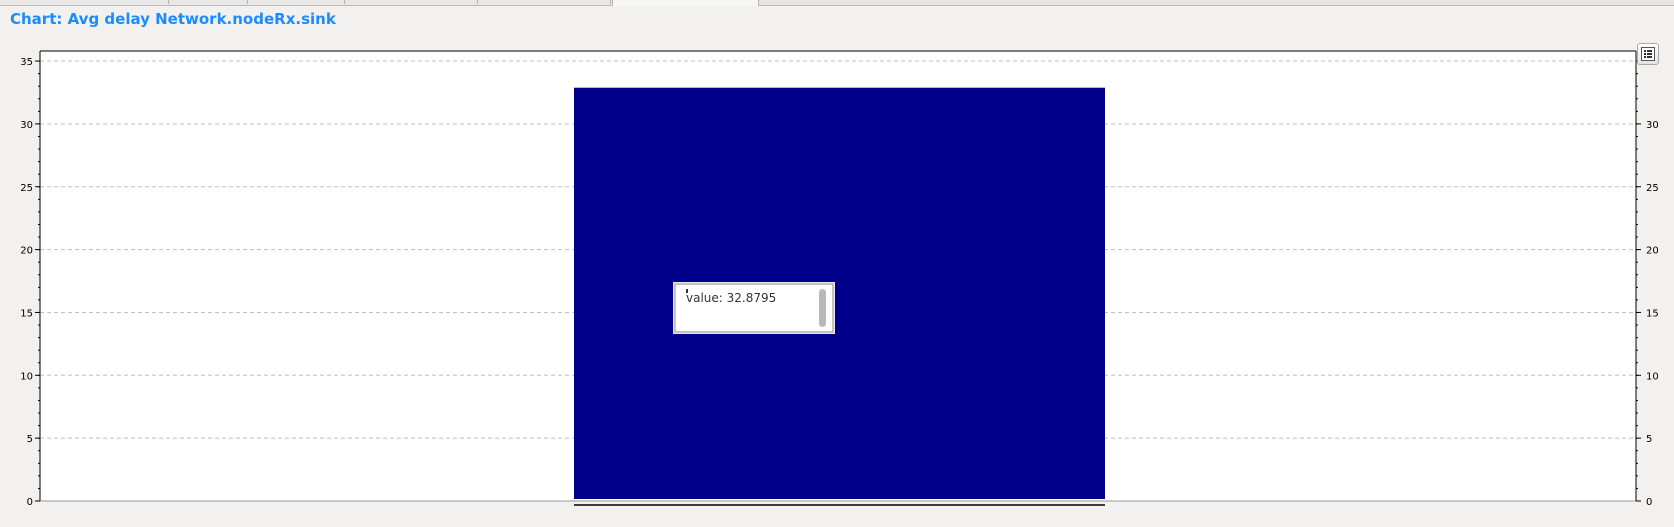 This screenshot has width=1674, height=527. What do you see at coordinates (822, 308) in the screenshot?
I see `tooltip-scrollbar` at bounding box center [822, 308].